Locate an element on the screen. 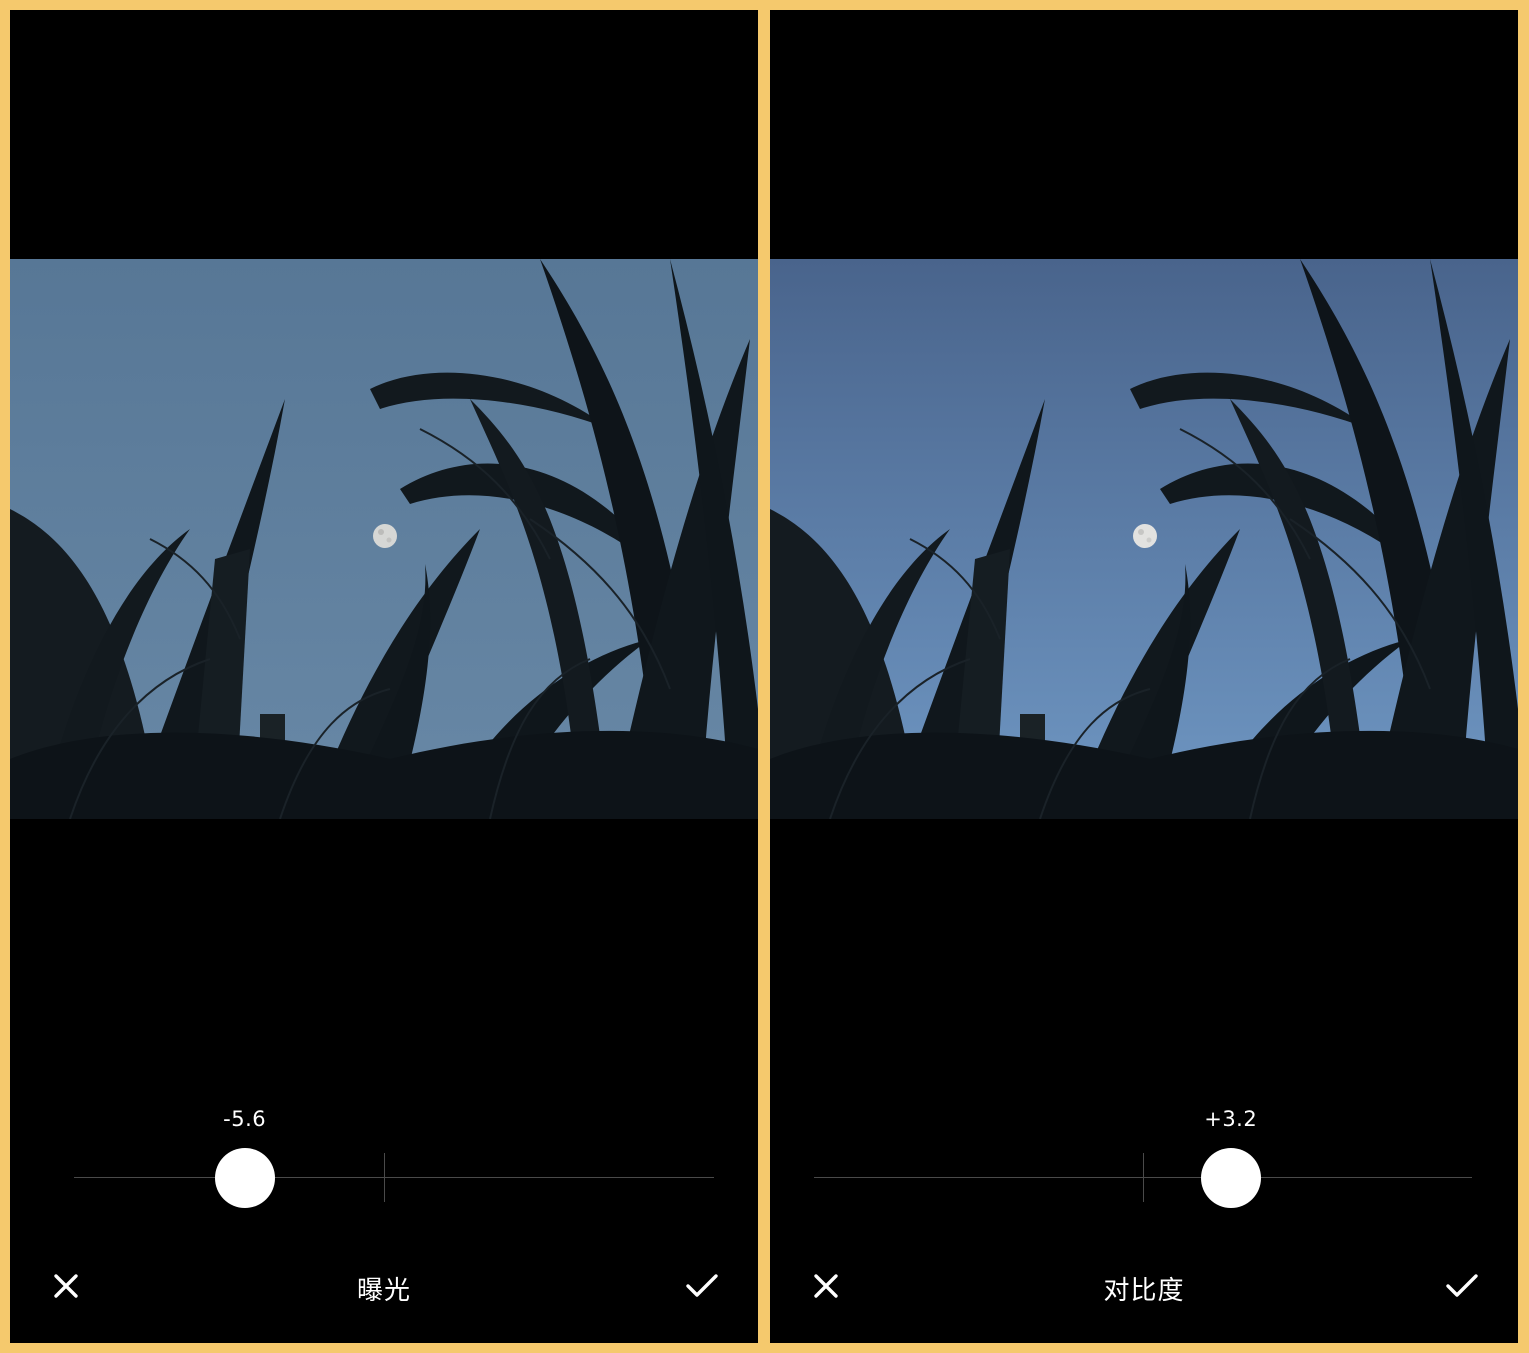  bottom-toolbar: 对比度 is located at coordinates (1144, 1286).